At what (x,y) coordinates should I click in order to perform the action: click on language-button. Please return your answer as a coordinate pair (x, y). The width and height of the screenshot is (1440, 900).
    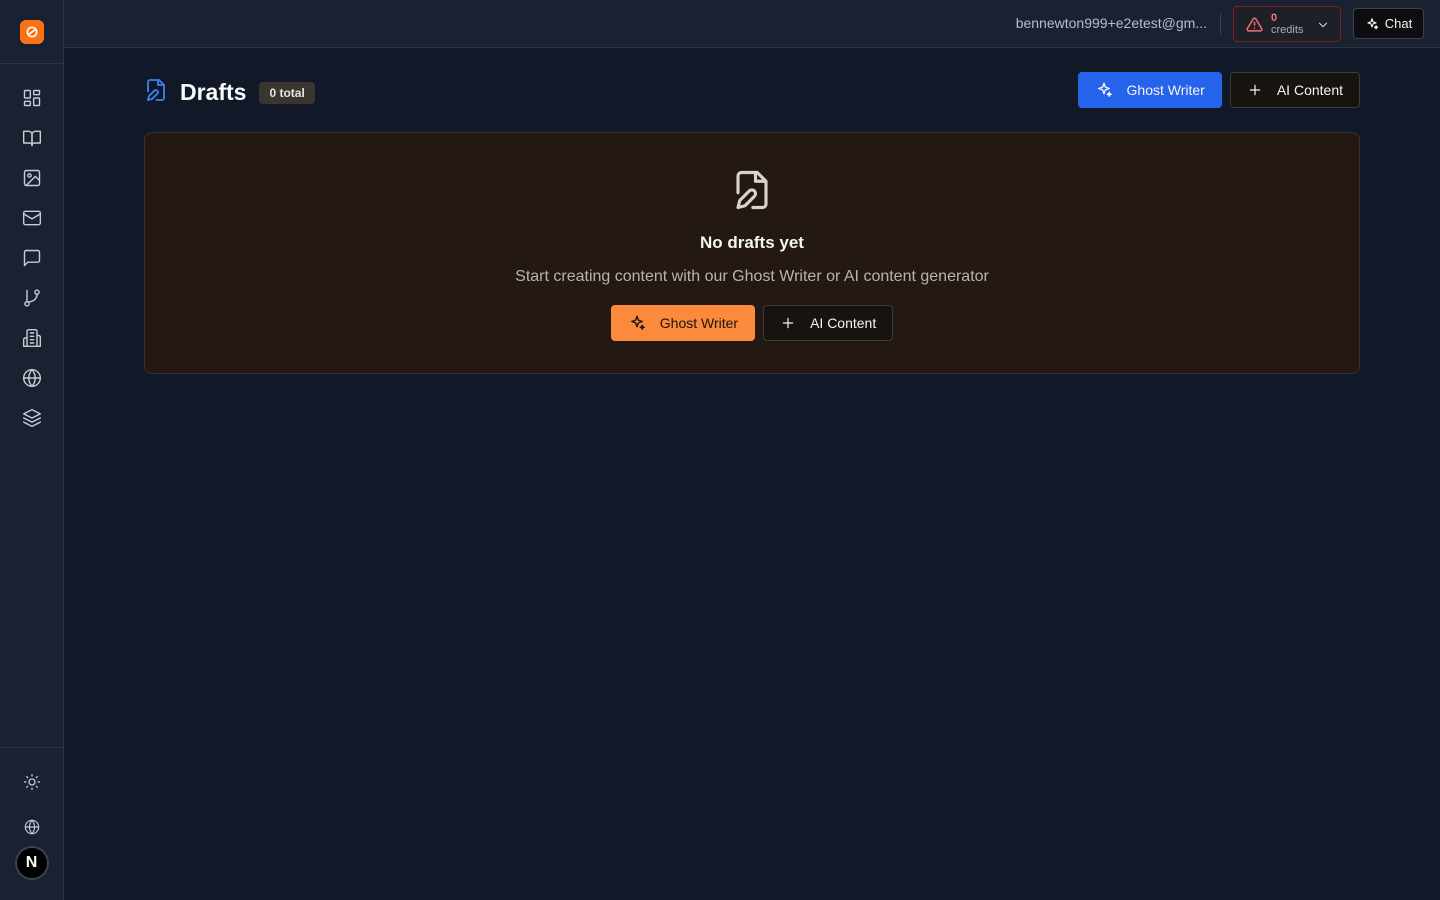
    Looking at the image, I should click on (31, 827).